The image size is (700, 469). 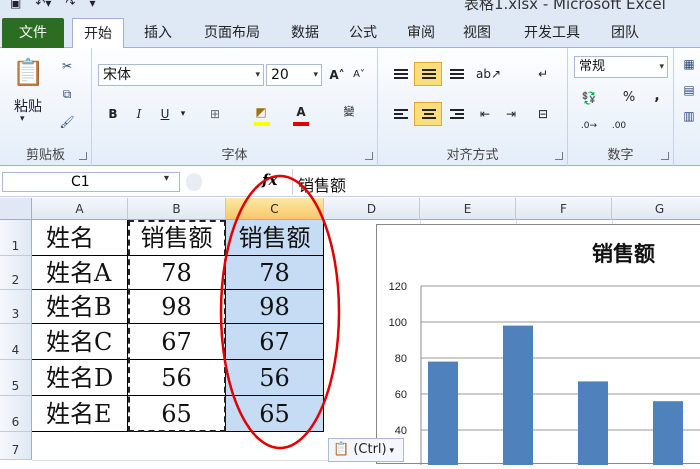 I want to click on cell-b4: 67, so click(x=177, y=342).